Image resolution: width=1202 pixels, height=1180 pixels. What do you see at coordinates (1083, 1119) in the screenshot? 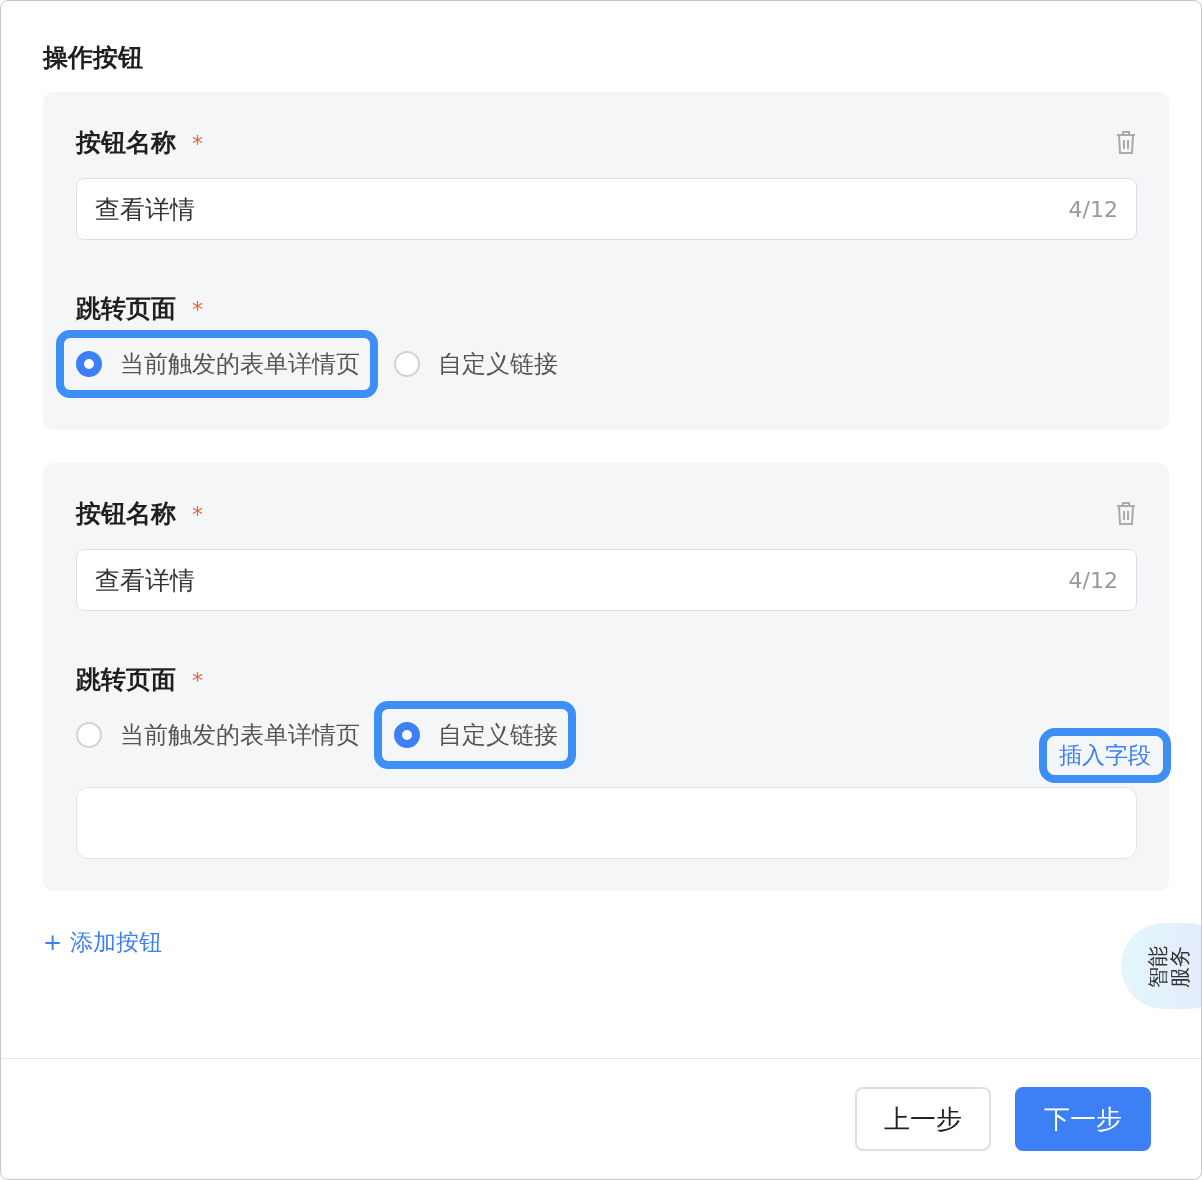
I see `next-button: 下一步` at bounding box center [1083, 1119].